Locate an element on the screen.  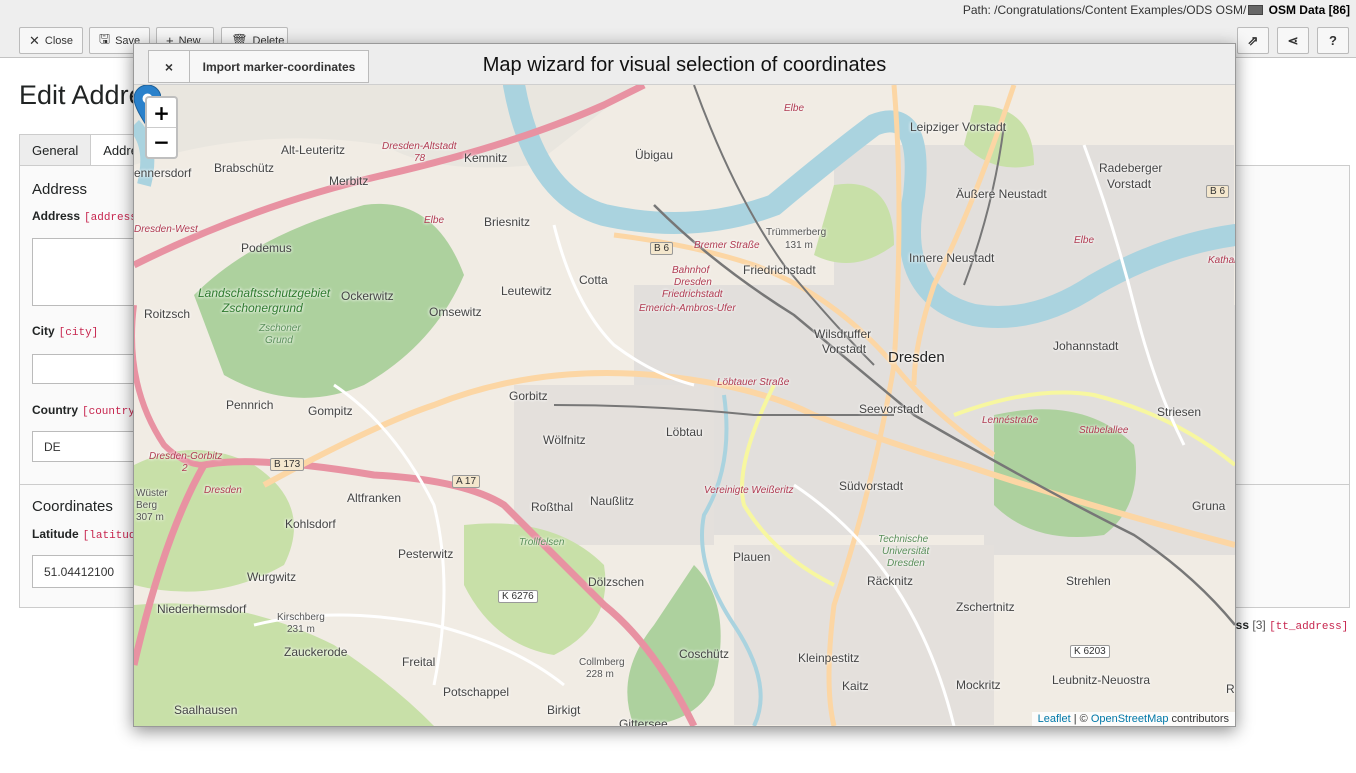
road-label: Löbtauer Straße is located at coordinates (753, 382).